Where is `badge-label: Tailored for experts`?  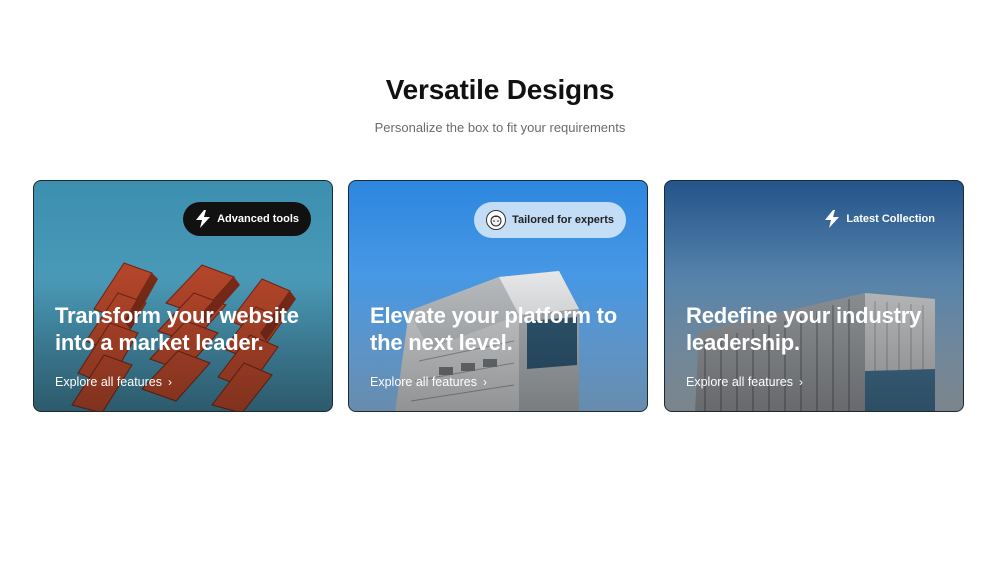
badge-label: Tailored for experts is located at coordinates (563, 220).